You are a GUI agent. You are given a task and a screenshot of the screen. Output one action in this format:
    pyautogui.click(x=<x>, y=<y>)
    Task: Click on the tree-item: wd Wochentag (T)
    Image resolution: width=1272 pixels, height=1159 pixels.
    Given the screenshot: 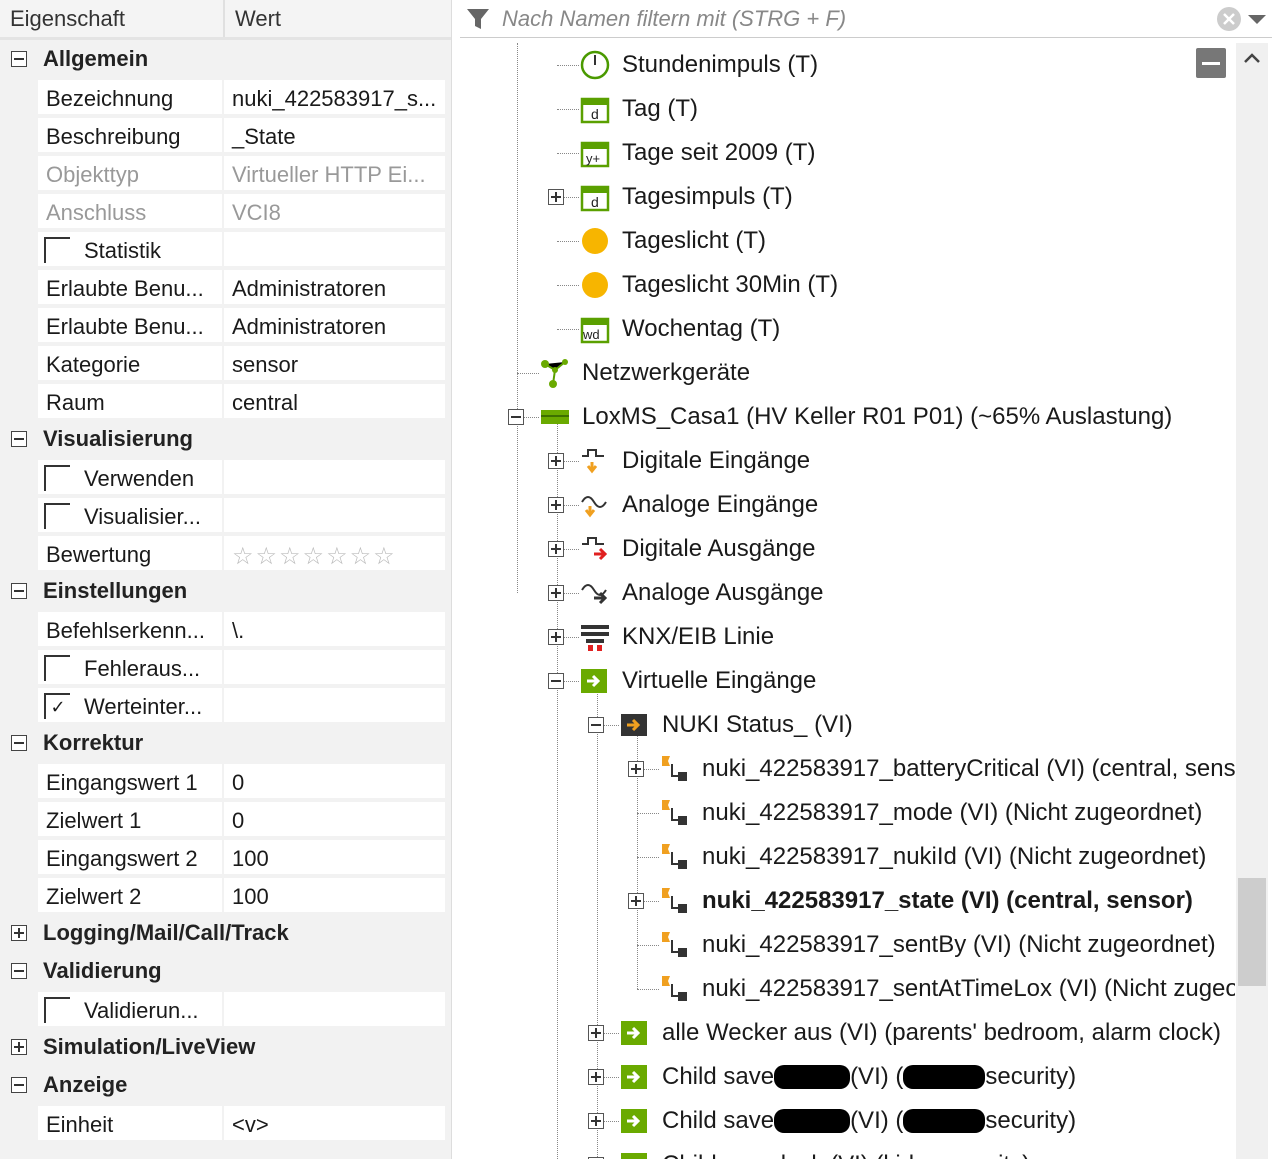 What is the action you would take?
    pyautogui.click(x=680, y=329)
    